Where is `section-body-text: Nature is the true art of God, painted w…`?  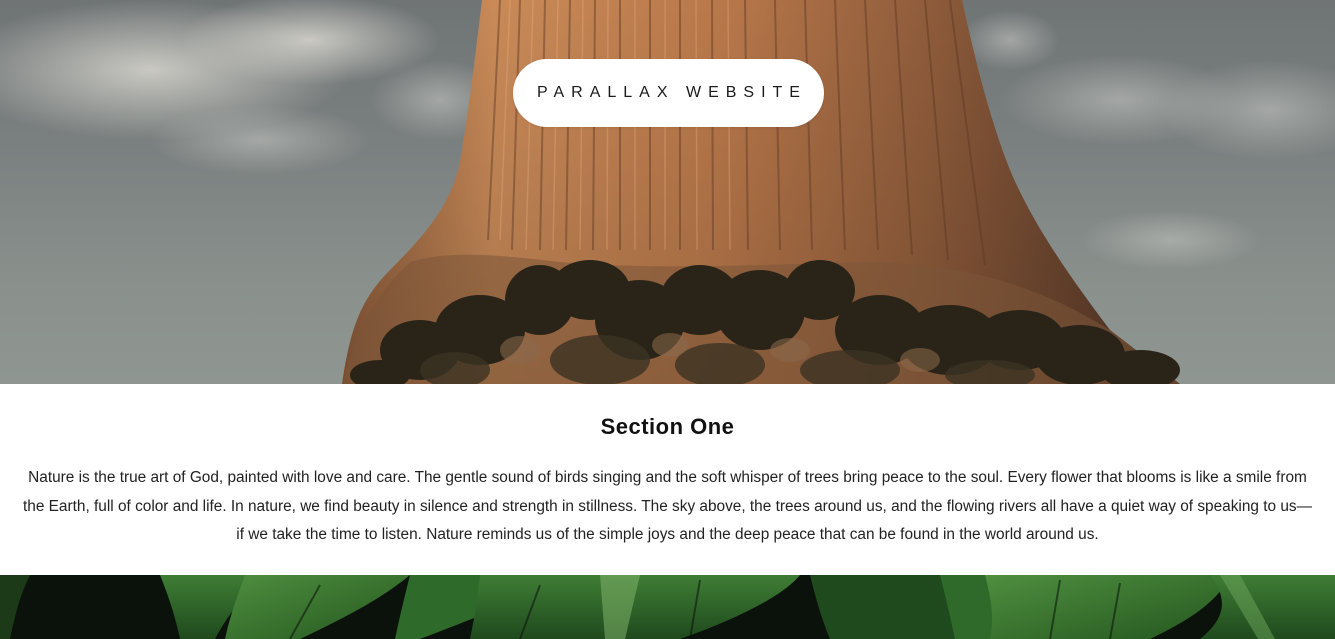
section-body-text: Nature is the true art of God, painted w… is located at coordinates (667, 506).